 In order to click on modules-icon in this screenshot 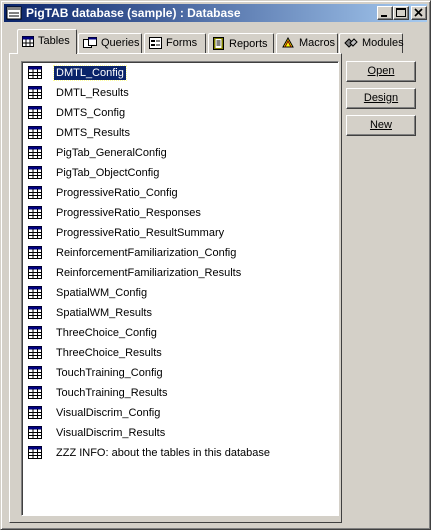, I will do `click(351, 43)`.